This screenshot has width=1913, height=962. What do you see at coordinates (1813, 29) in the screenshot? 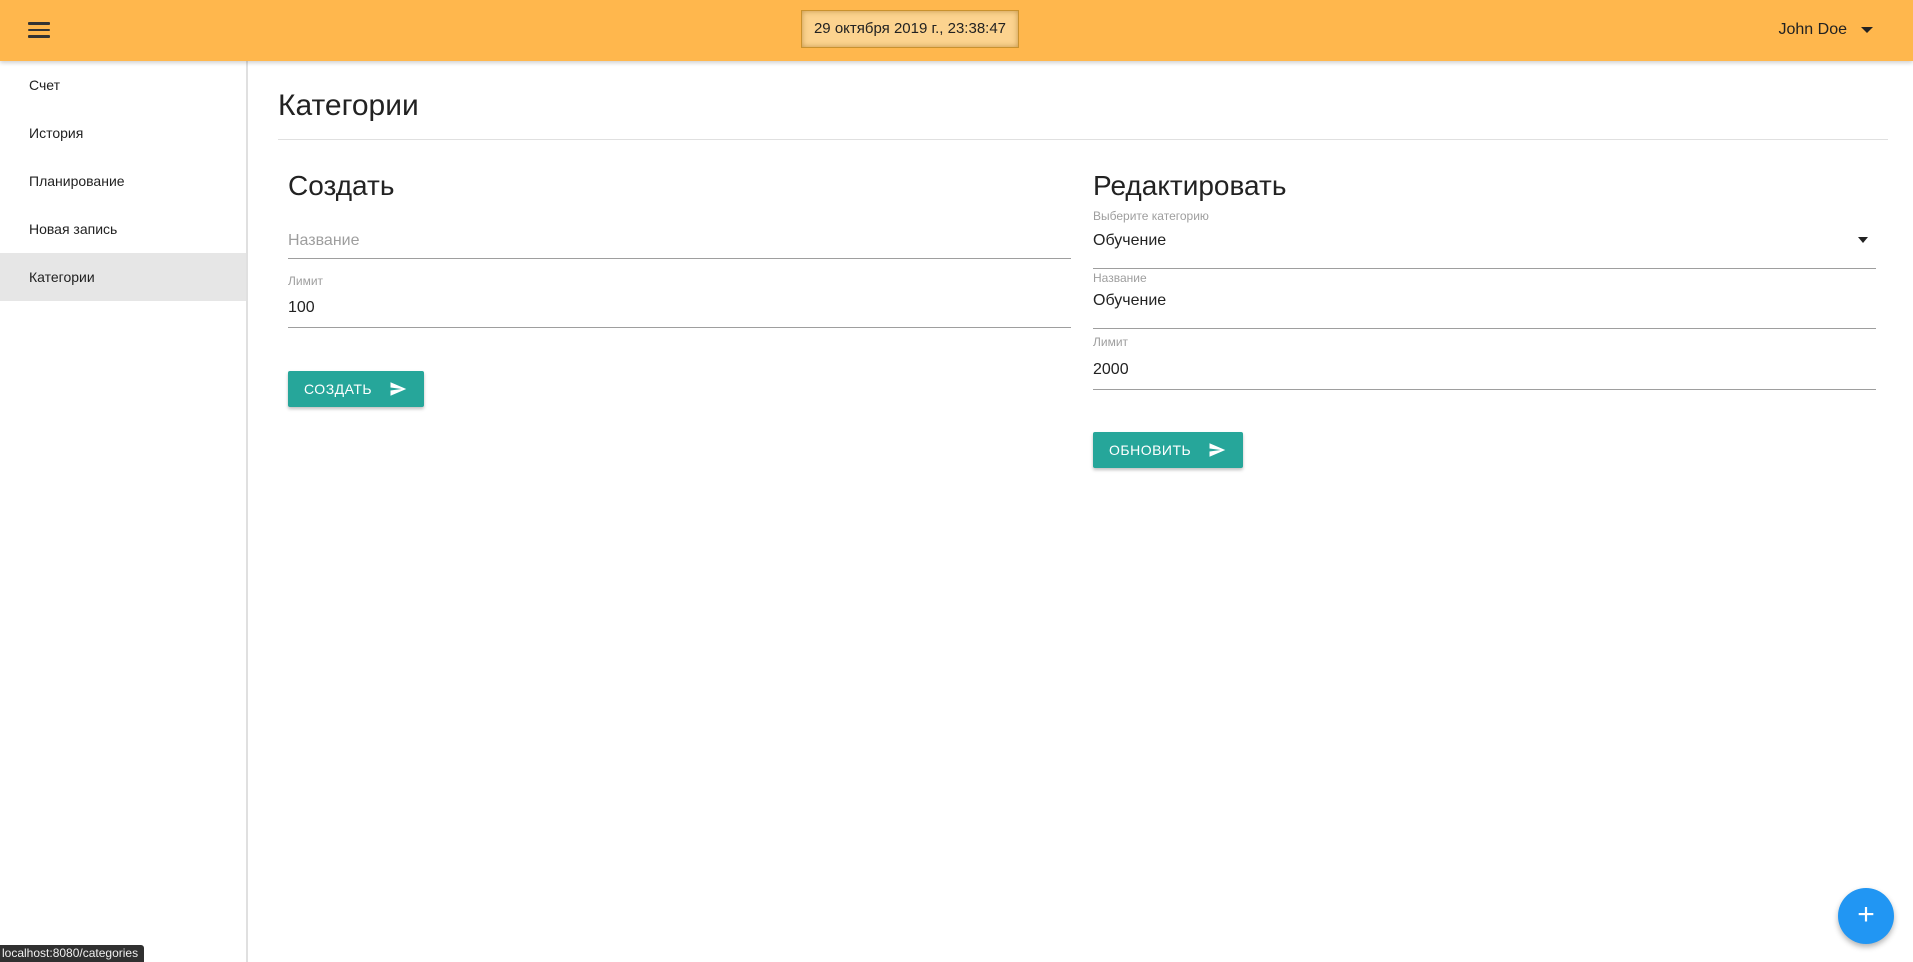
I see `user-name: John Doe` at bounding box center [1813, 29].